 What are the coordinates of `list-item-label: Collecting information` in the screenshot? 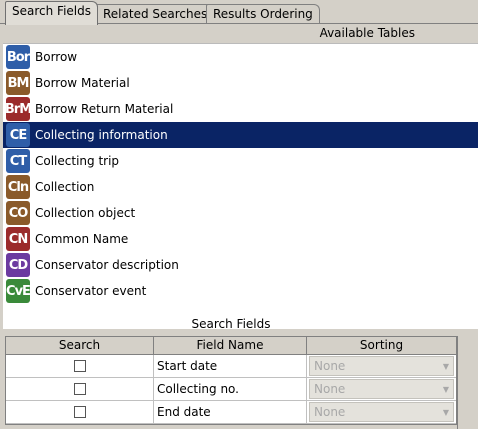 It's located at (101, 135).